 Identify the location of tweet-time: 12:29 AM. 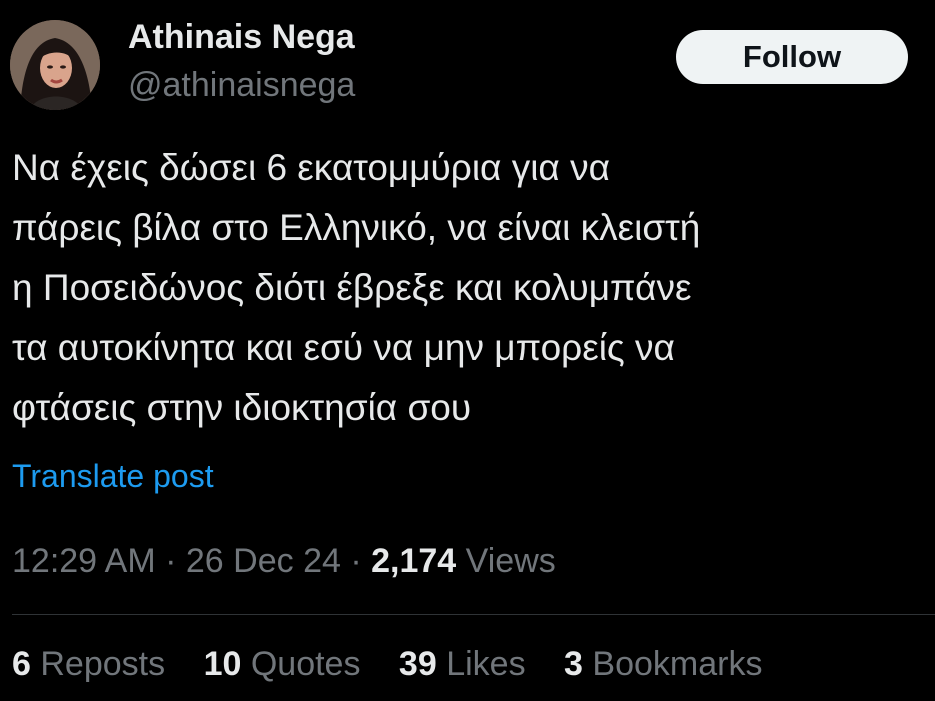
(84, 561).